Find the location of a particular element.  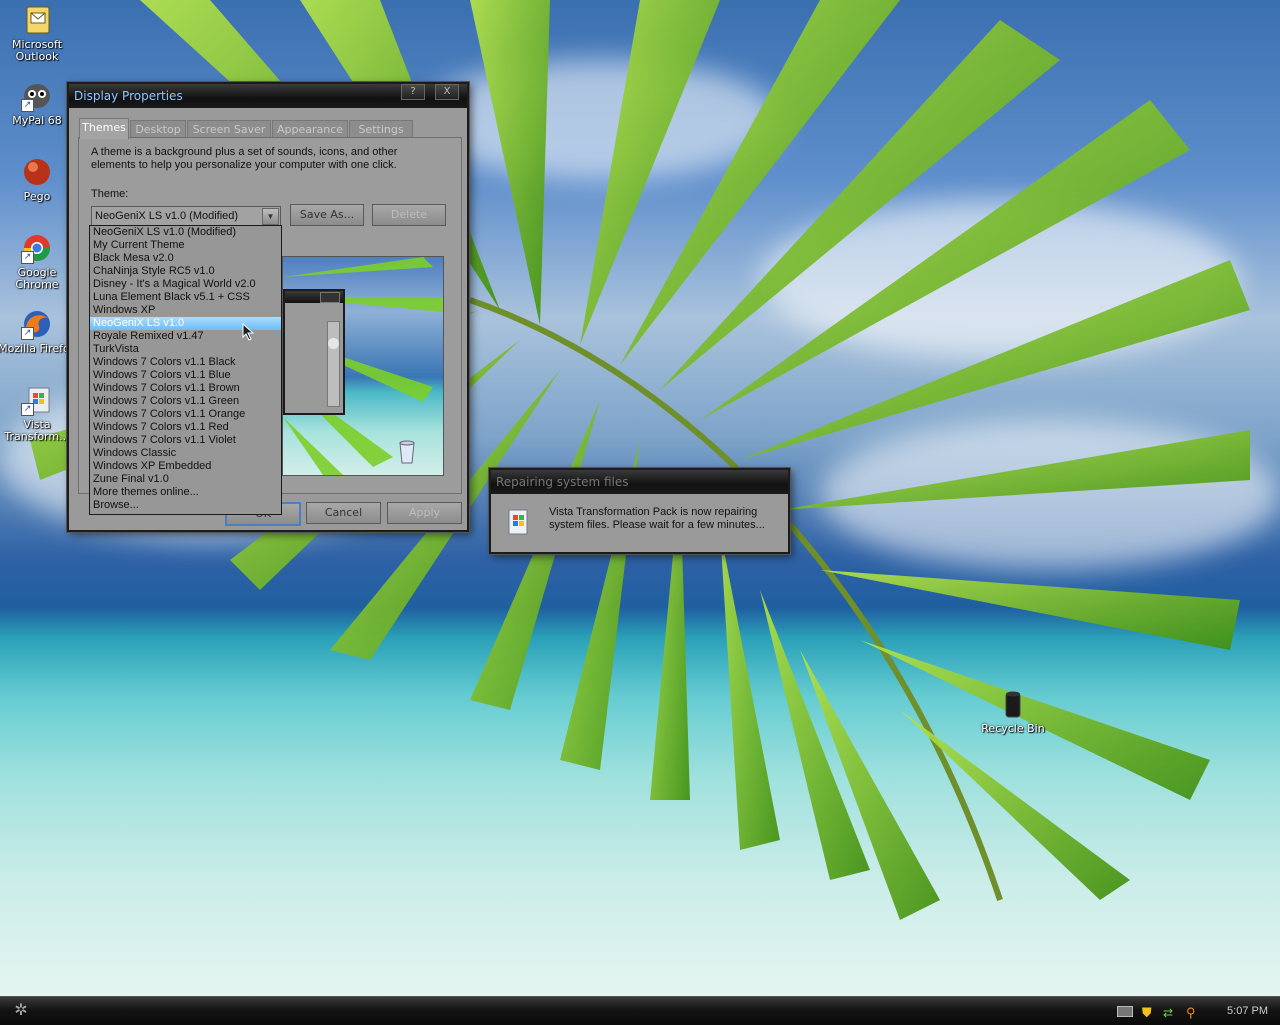

preview-titlebar is located at coordinates (314, 297).